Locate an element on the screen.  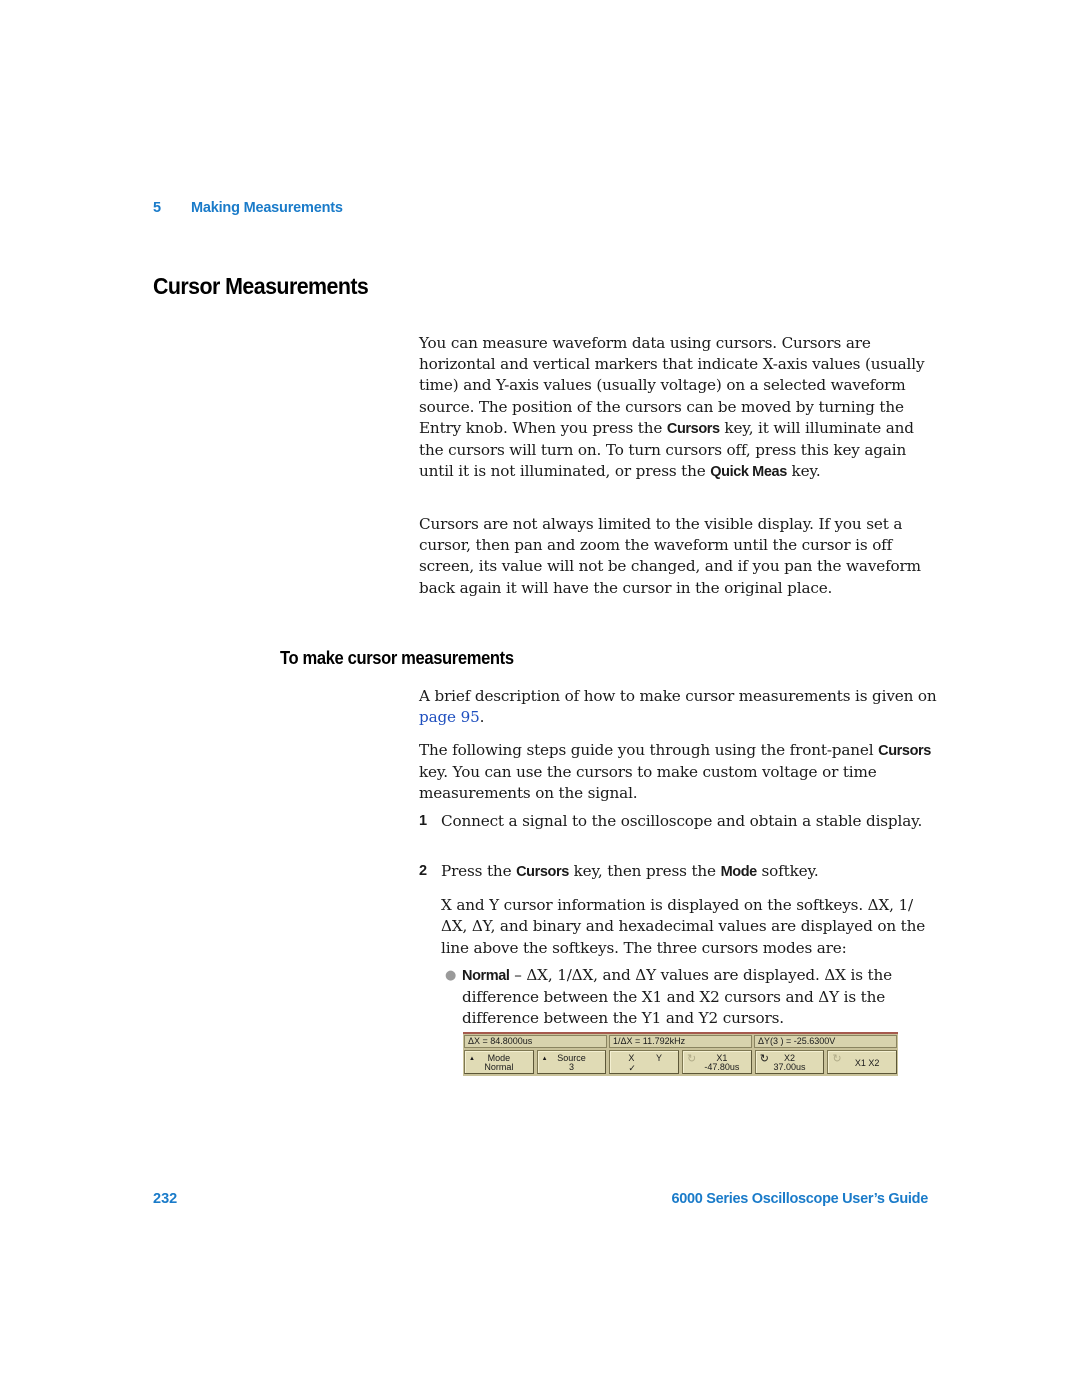
x-option: X is located at coordinates (631, 1058).